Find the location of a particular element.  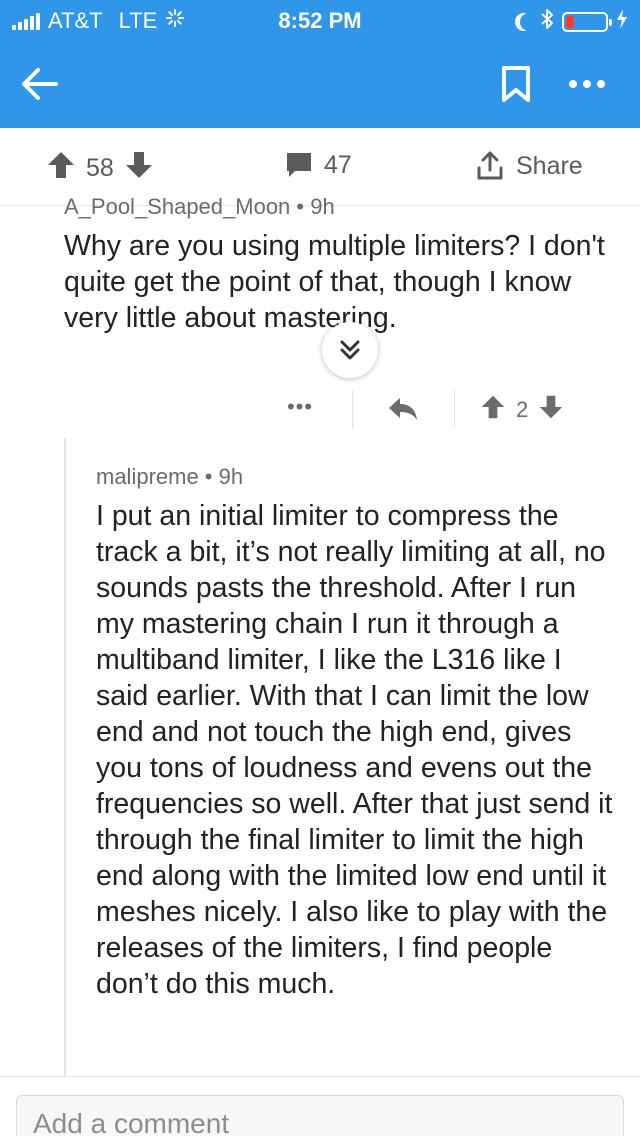

more-dots-icon is located at coordinates (587, 84).